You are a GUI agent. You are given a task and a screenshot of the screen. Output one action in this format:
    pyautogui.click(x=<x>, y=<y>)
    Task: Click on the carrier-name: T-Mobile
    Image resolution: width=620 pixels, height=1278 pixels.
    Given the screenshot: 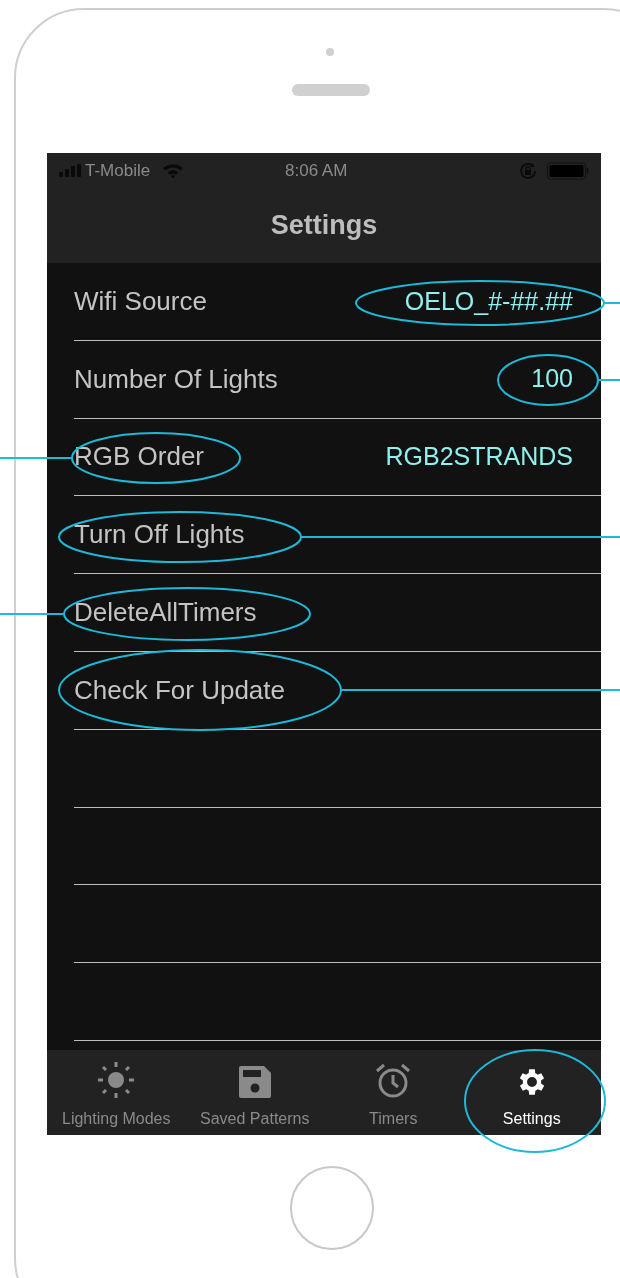 What is the action you would take?
    pyautogui.click(x=118, y=170)
    